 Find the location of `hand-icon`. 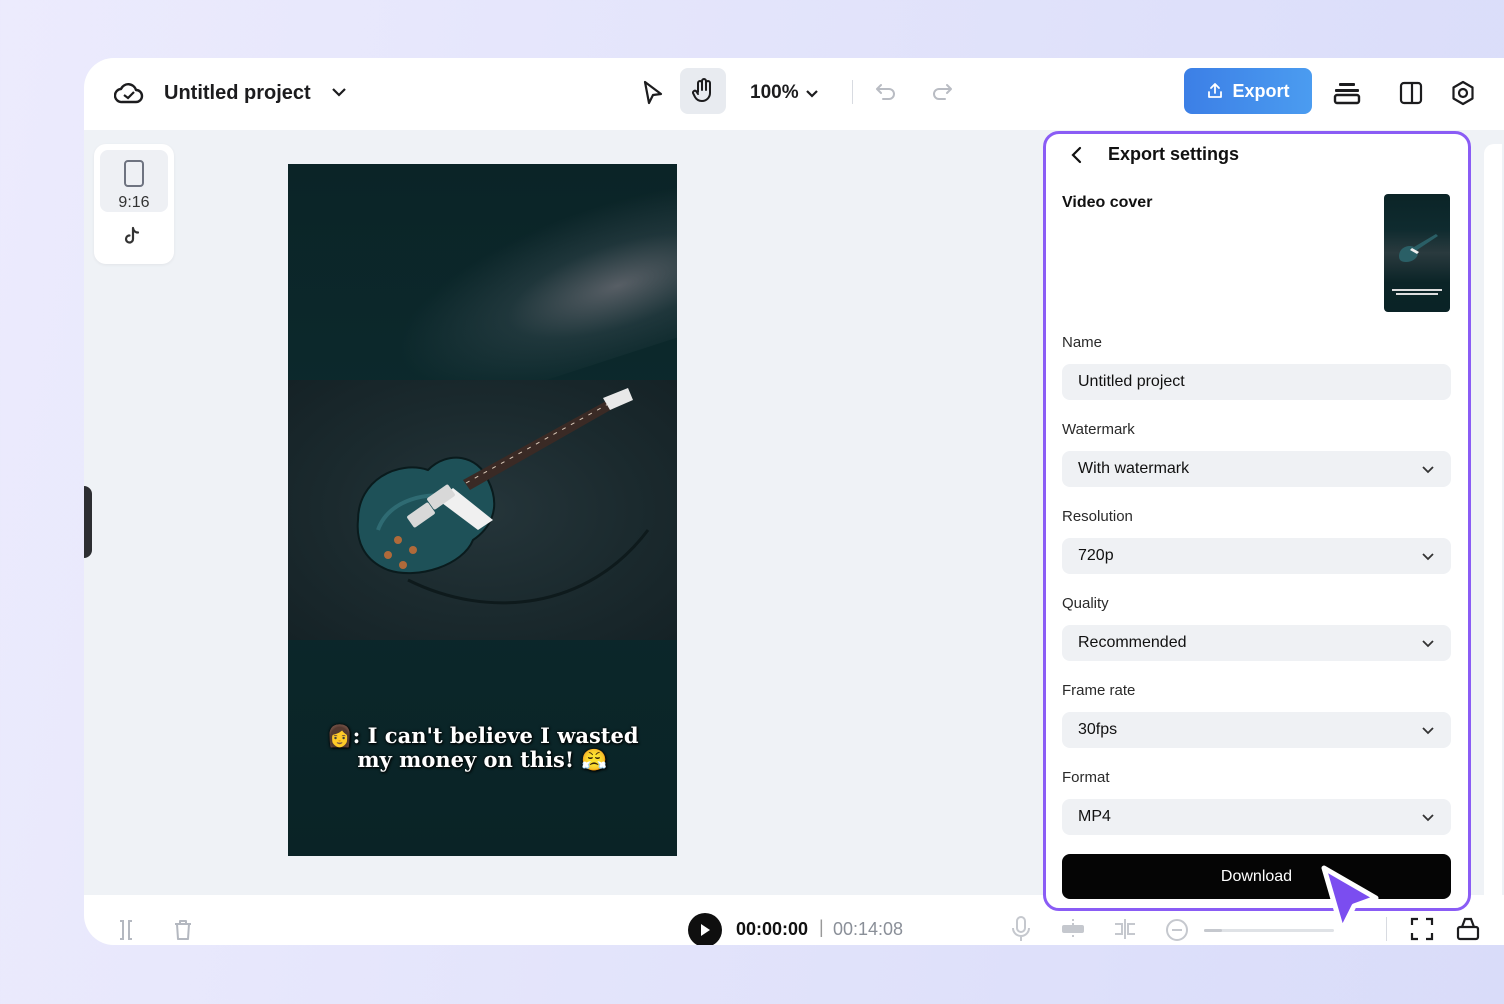

hand-icon is located at coordinates (701, 90).